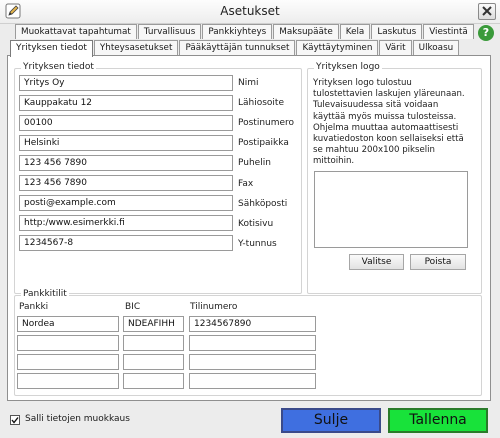 The width and height of the screenshot is (500, 438). Describe the element at coordinates (126, 163) in the screenshot. I see `phone-field` at that location.